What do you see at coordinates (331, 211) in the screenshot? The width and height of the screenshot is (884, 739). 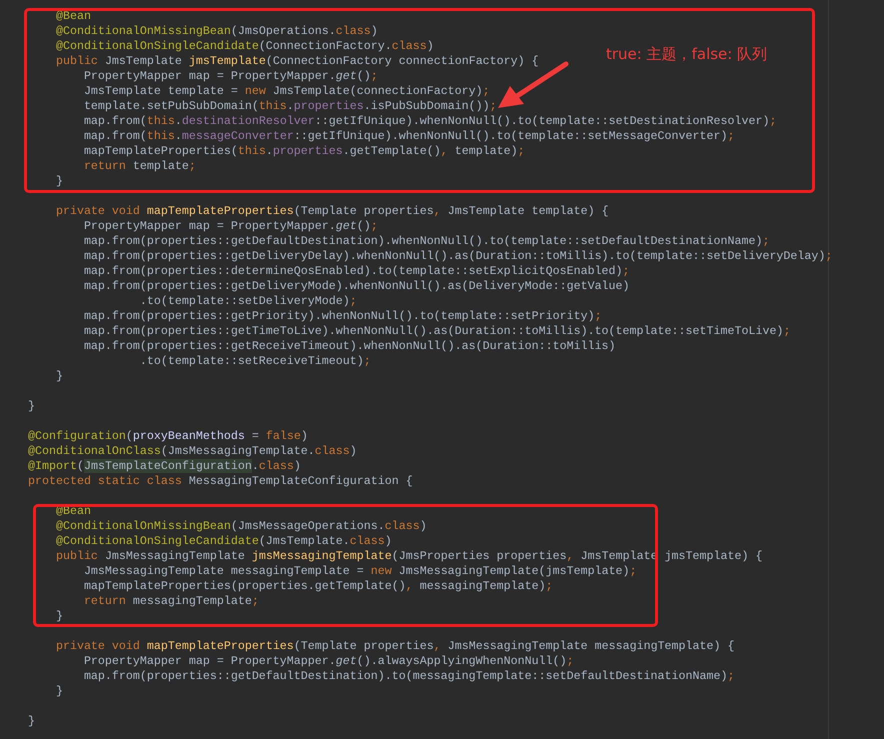 I see `code-line: private void mapTemplateProperties(Template properties, JmsTemplate template) {` at bounding box center [331, 211].